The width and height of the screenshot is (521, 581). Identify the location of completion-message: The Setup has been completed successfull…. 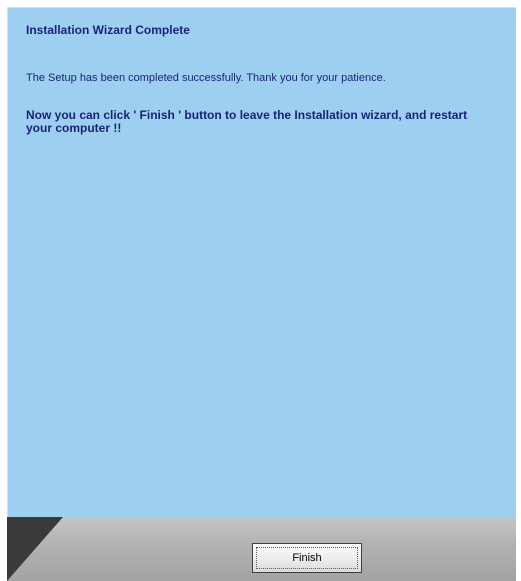
(206, 78).